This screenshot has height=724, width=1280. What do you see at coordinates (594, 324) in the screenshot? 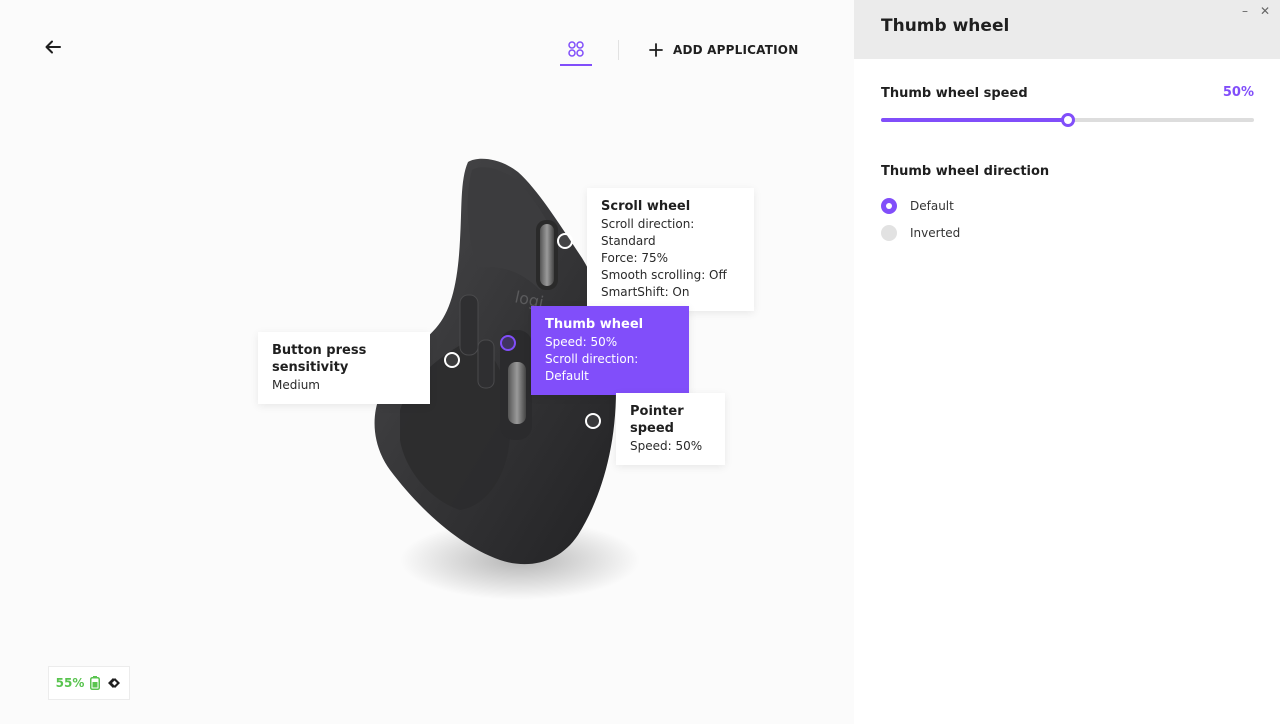
I see `thumb-wheel-callout-title: Thumb wheel` at bounding box center [594, 324].